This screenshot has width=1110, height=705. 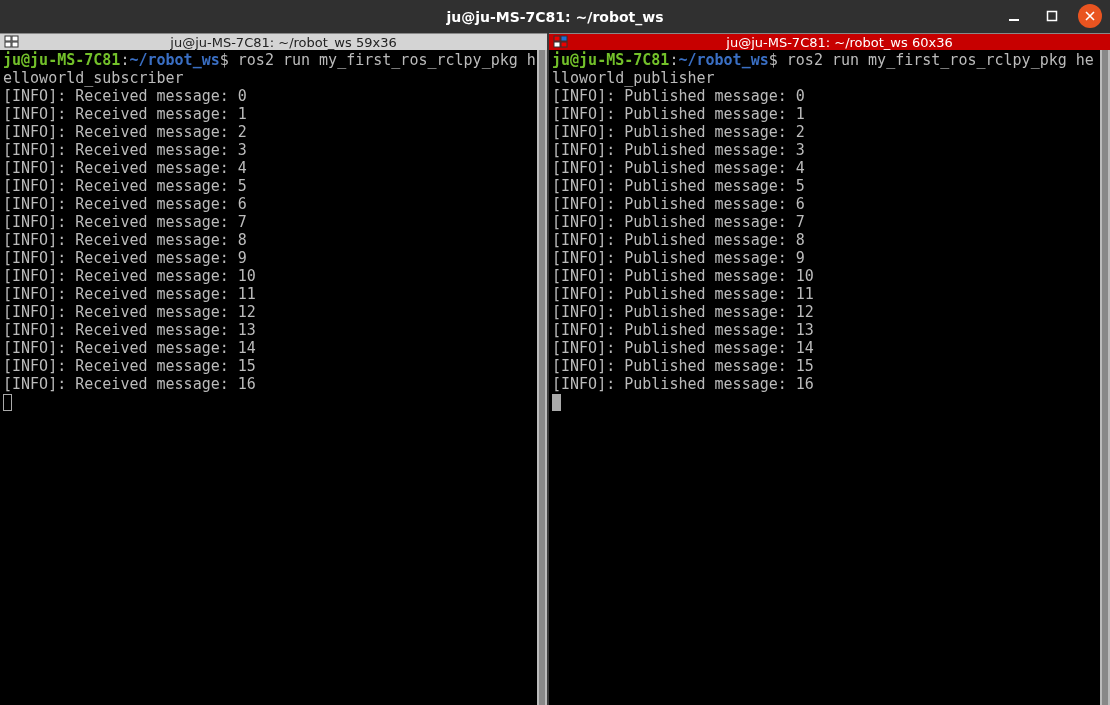 I want to click on window-title: ju@ju-MS-7C81: ~/robot_ws, so click(x=555, y=16).